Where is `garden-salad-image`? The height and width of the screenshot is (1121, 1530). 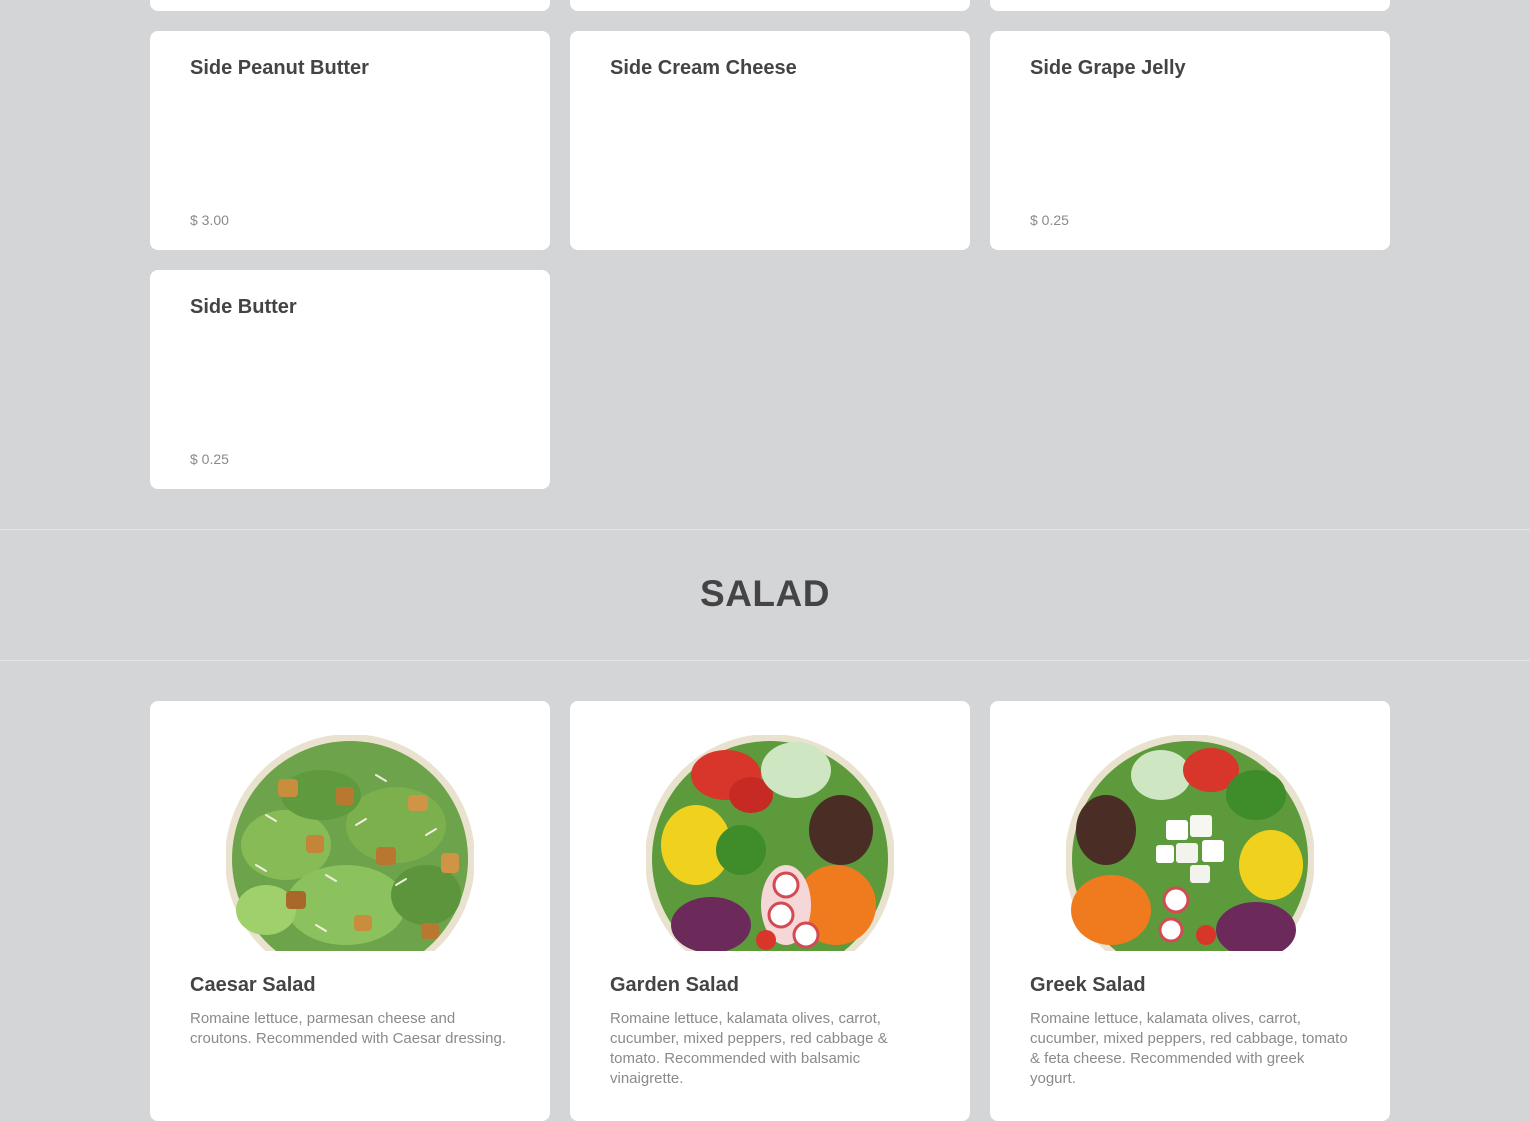 garden-salad-image is located at coordinates (770, 843).